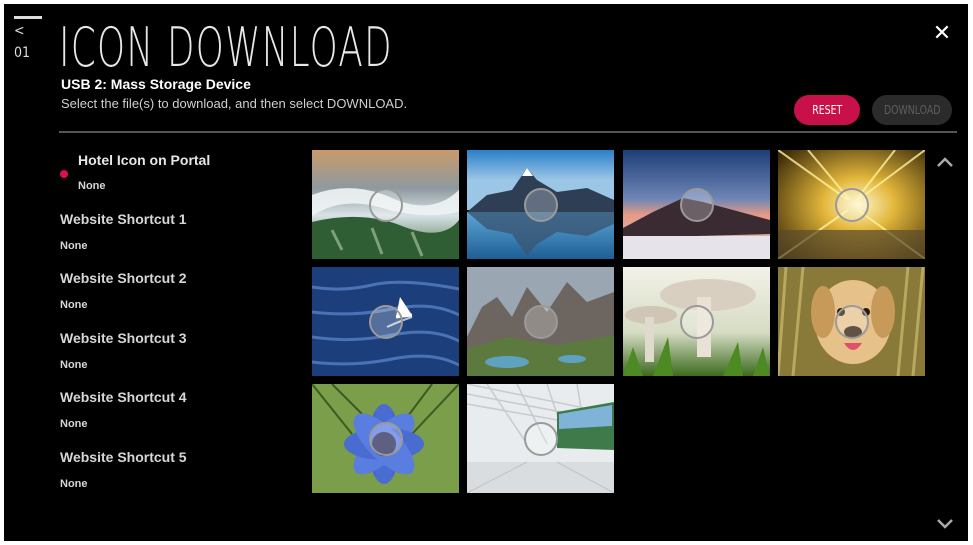 This screenshot has width=973, height=545. Describe the element at coordinates (945, 161) in the screenshot. I see `scroll-up-icon` at that location.